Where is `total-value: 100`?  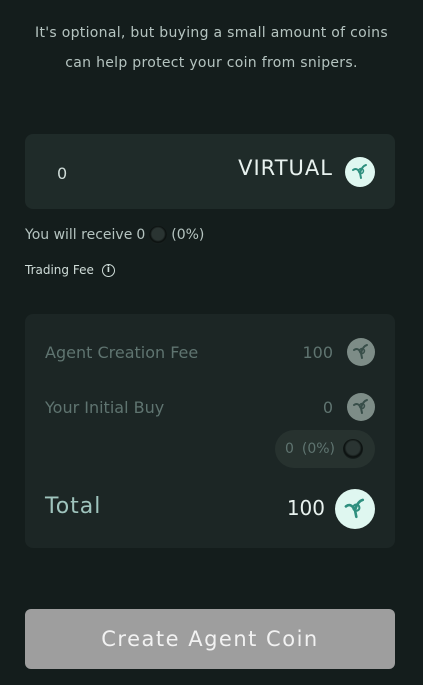
total-value: 100 is located at coordinates (305, 508).